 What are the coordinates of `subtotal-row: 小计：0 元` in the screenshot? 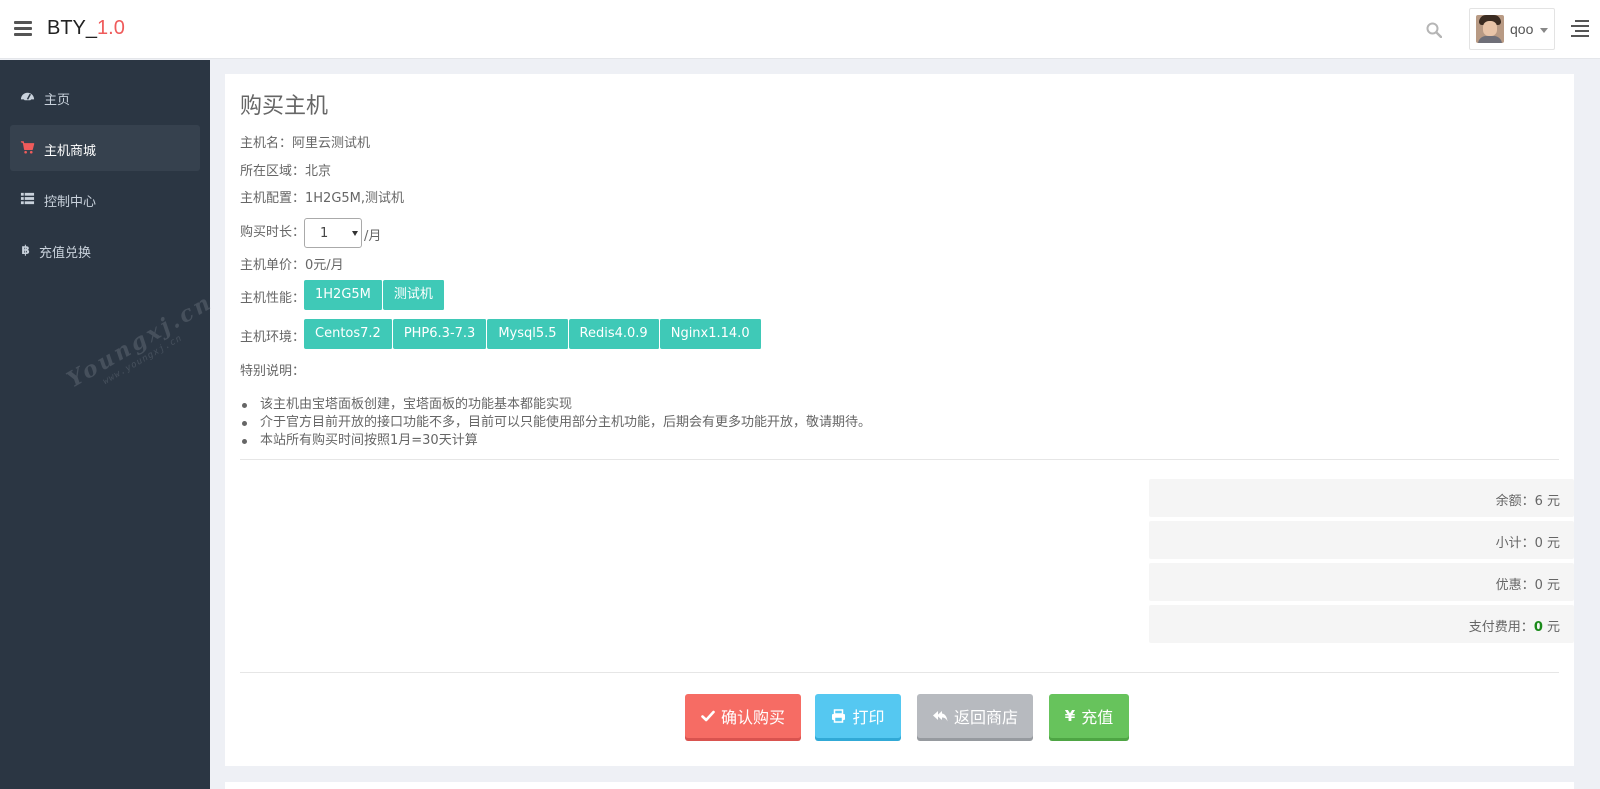 It's located at (1361, 540).